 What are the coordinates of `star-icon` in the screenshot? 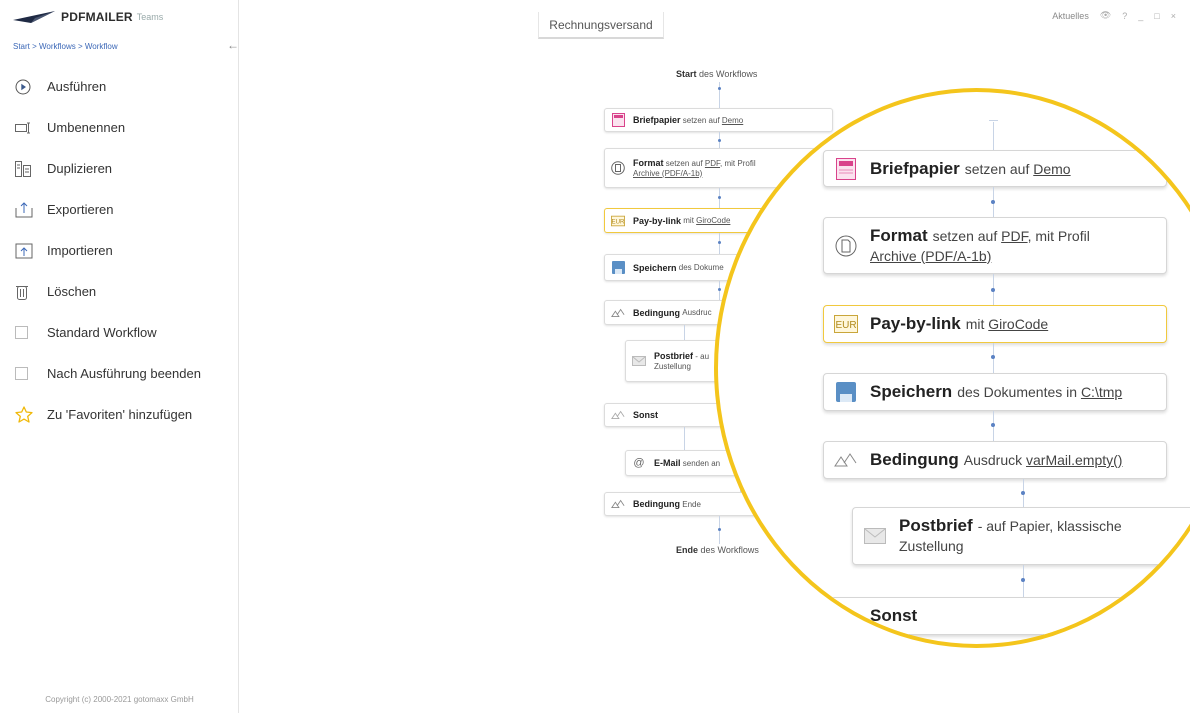 It's located at (27, 415).